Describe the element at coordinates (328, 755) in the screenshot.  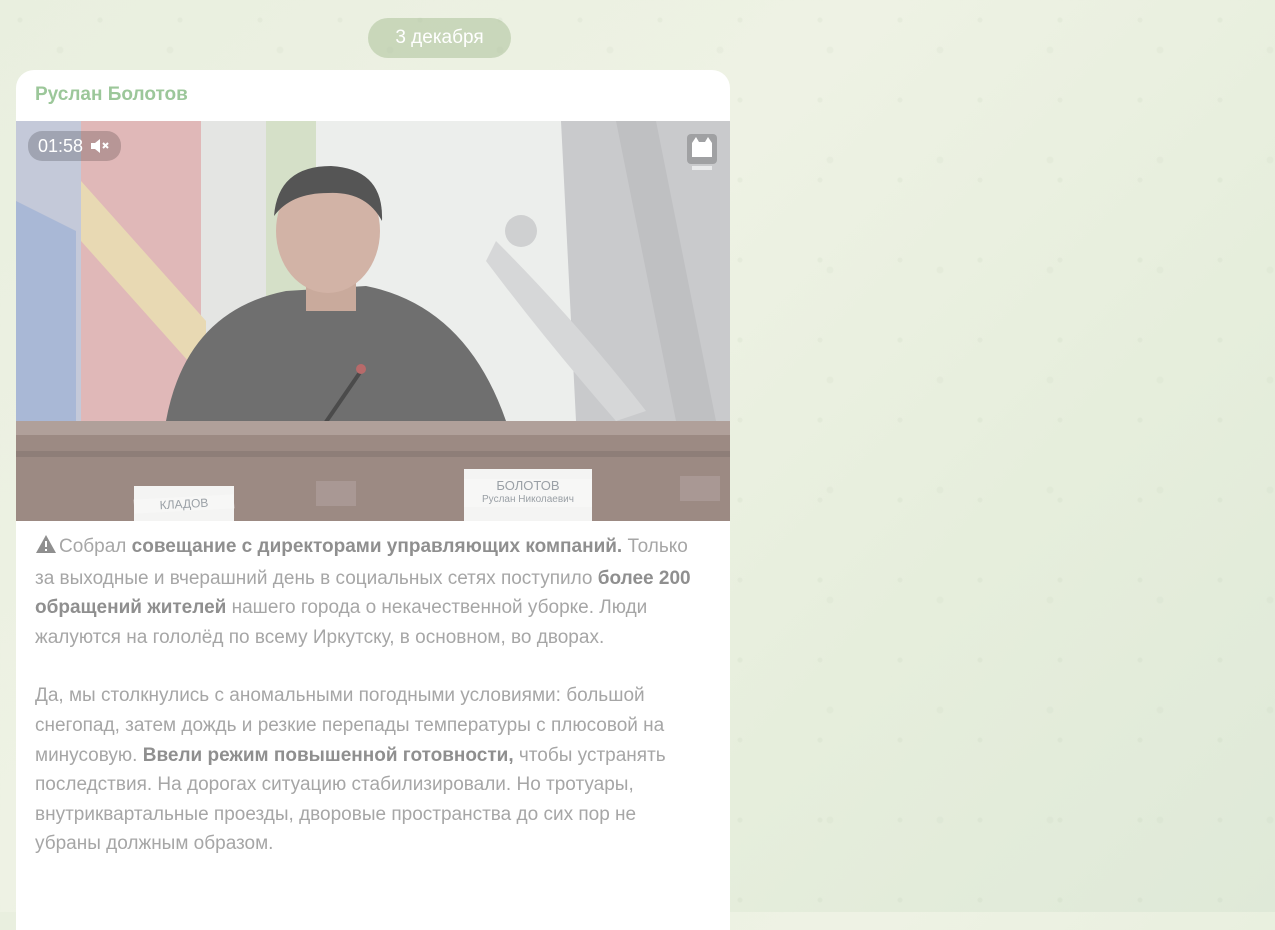
I see `p2-seg2-bold: Ввели режим повышенной готовности,` at that location.